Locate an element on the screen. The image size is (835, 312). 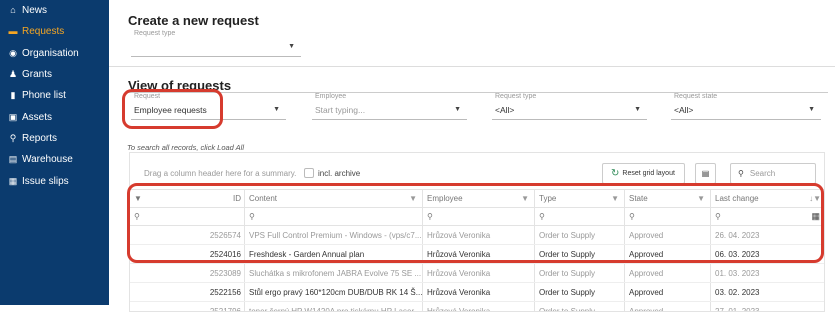
sidebar-item-requests: ▬ Requests is located at coordinates (54, 31).